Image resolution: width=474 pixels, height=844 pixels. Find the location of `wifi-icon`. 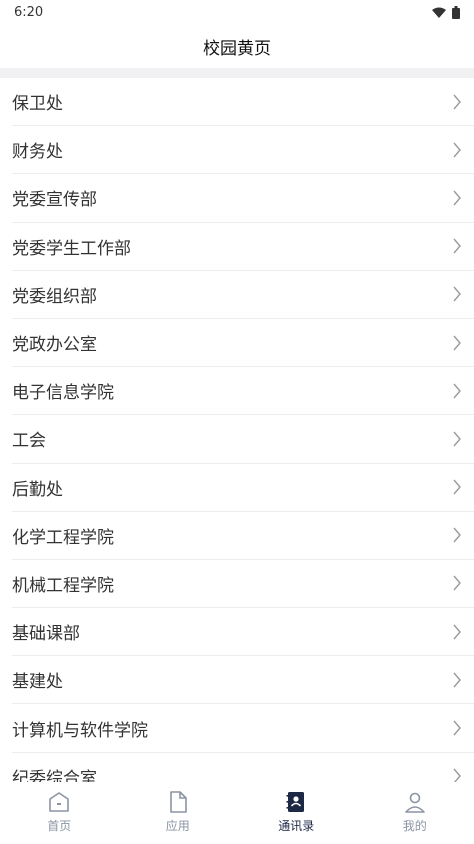

wifi-icon is located at coordinates (439, 12).